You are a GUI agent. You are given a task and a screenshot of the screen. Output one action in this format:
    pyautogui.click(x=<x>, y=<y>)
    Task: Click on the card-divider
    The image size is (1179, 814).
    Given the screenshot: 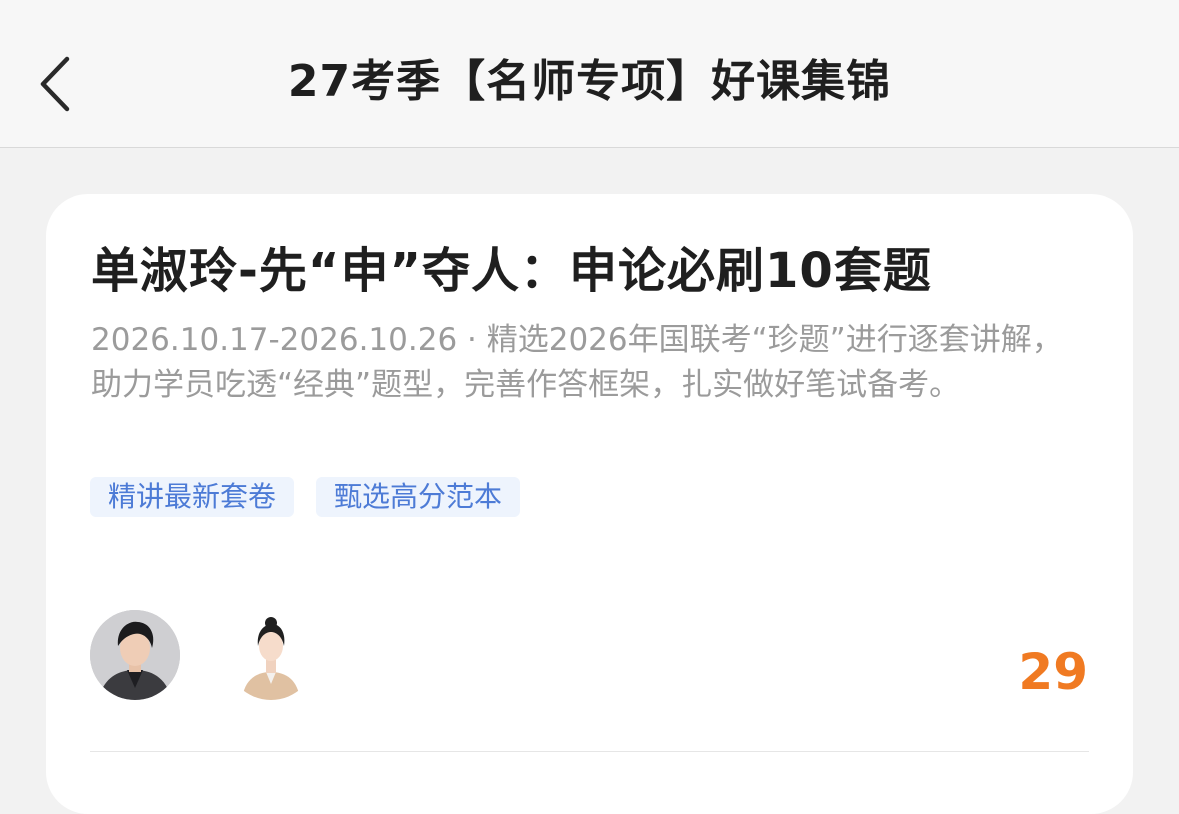 What is the action you would take?
    pyautogui.click(x=589, y=751)
    